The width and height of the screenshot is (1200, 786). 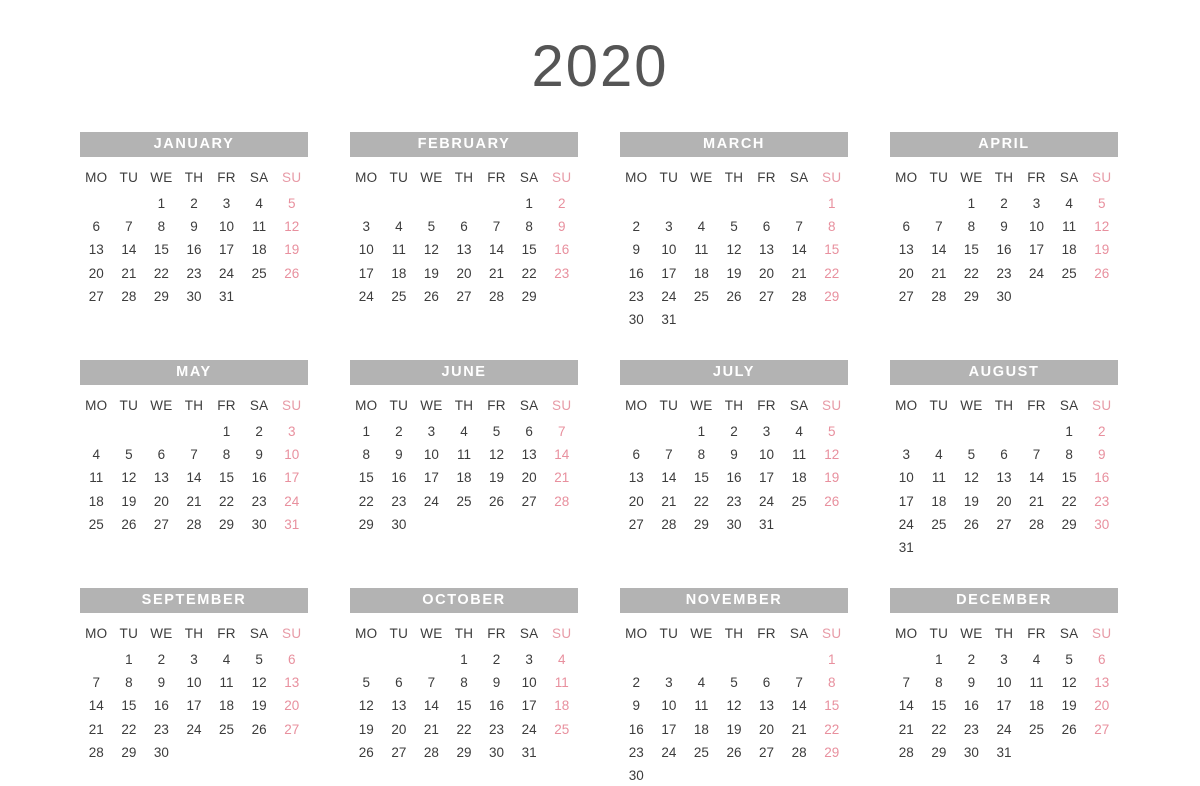 What do you see at coordinates (766, 454) in the screenshot?
I see `day-cell: 10` at bounding box center [766, 454].